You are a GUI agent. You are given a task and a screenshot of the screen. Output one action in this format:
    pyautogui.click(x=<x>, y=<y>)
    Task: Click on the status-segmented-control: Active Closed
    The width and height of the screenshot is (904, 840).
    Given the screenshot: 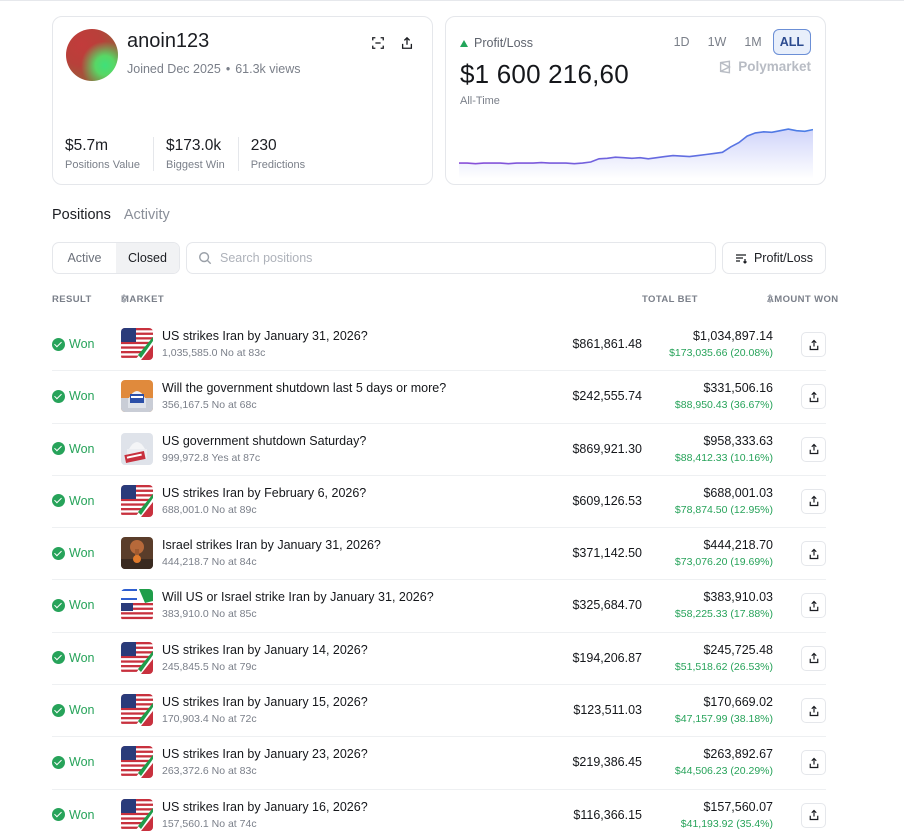 What is the action you would take?
    pyautogui.click(x=116, y=258)
    